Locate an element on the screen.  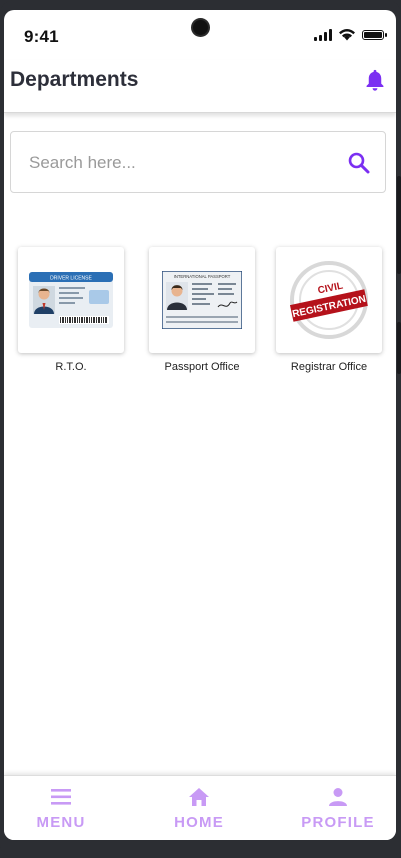
nav-item-home: HOME is located at coordinates (199, 808).